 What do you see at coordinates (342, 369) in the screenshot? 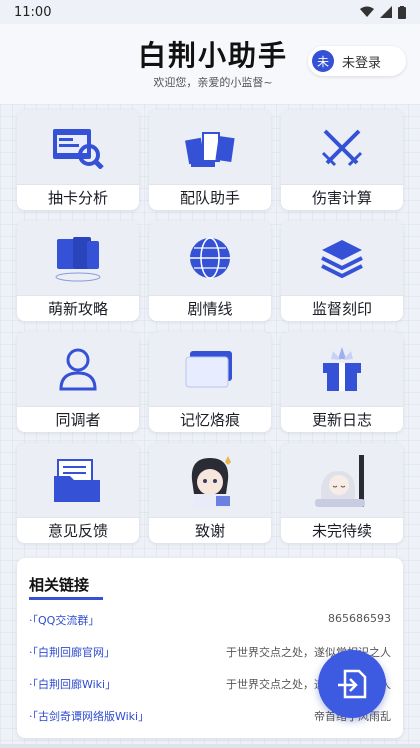
I see `gift-box-icon` at bounding box center [342, 369].